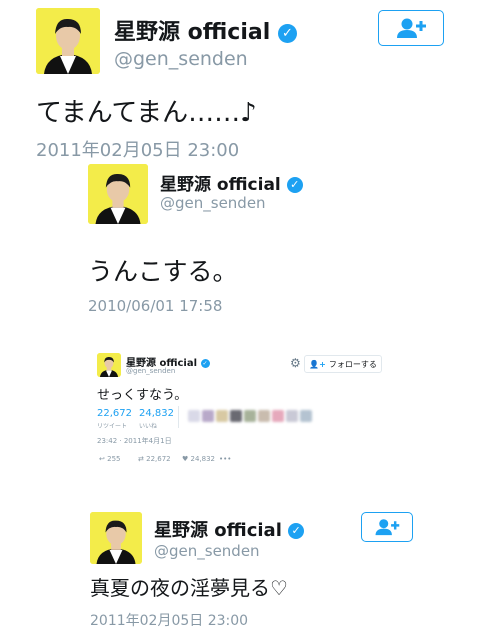 This screenshot has width=480, height=640. Describe the element at coordinates (295, 363) in the screenshot. I see `gear-icon: ⚙` at that location.